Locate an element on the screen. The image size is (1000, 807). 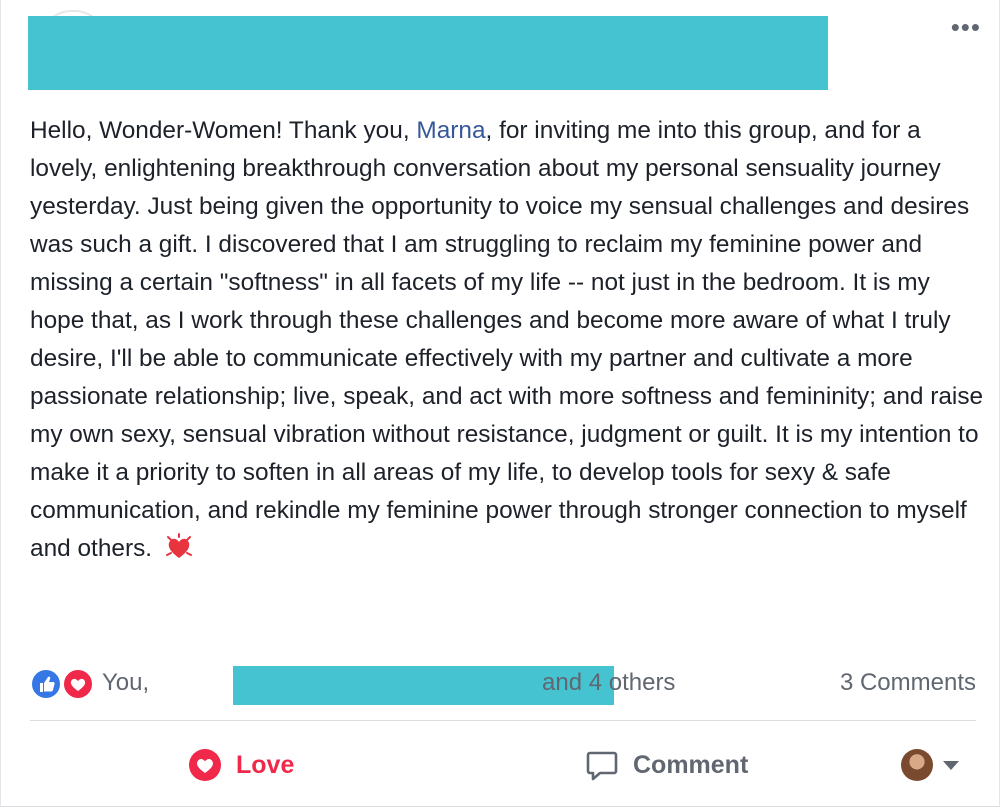
more-options-button: ••• is located at coordinates (966, 27).